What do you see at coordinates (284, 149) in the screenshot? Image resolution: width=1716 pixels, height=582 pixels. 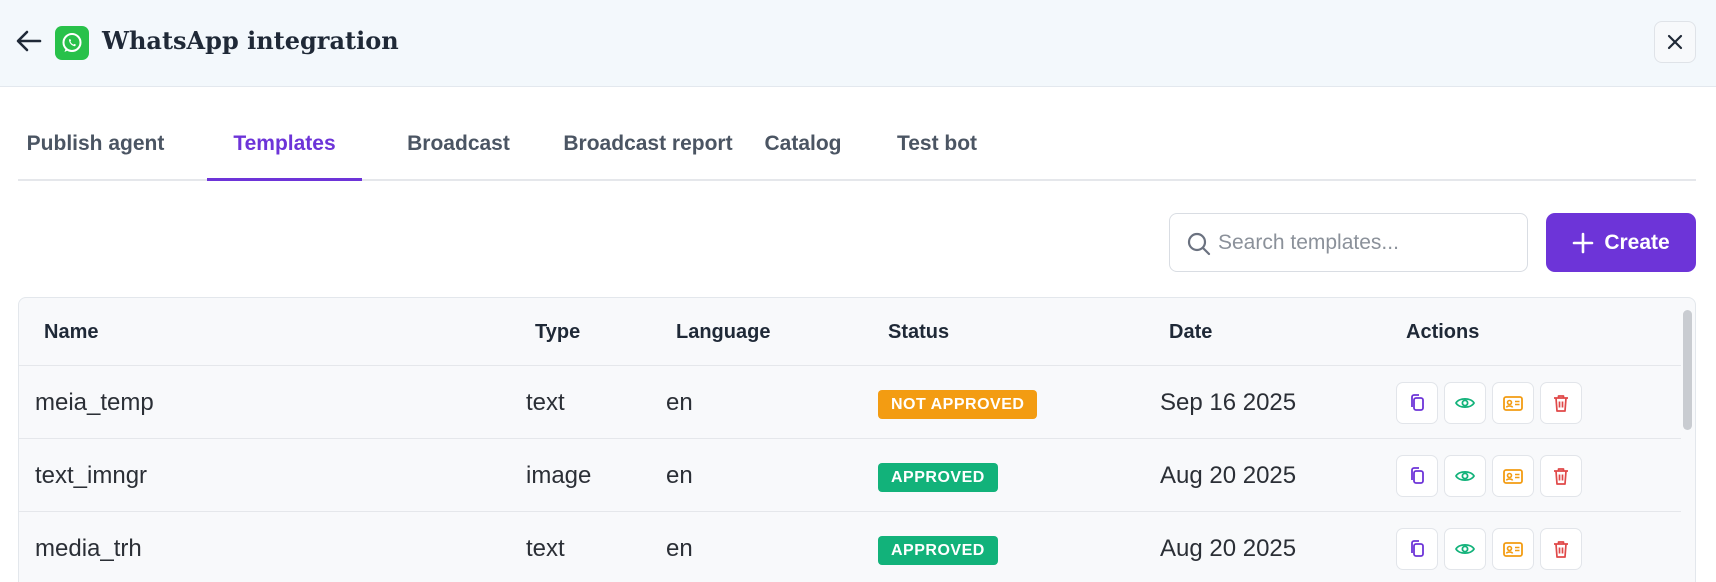 I see `tab-templates: Templates` at bounding box center [284, 149].